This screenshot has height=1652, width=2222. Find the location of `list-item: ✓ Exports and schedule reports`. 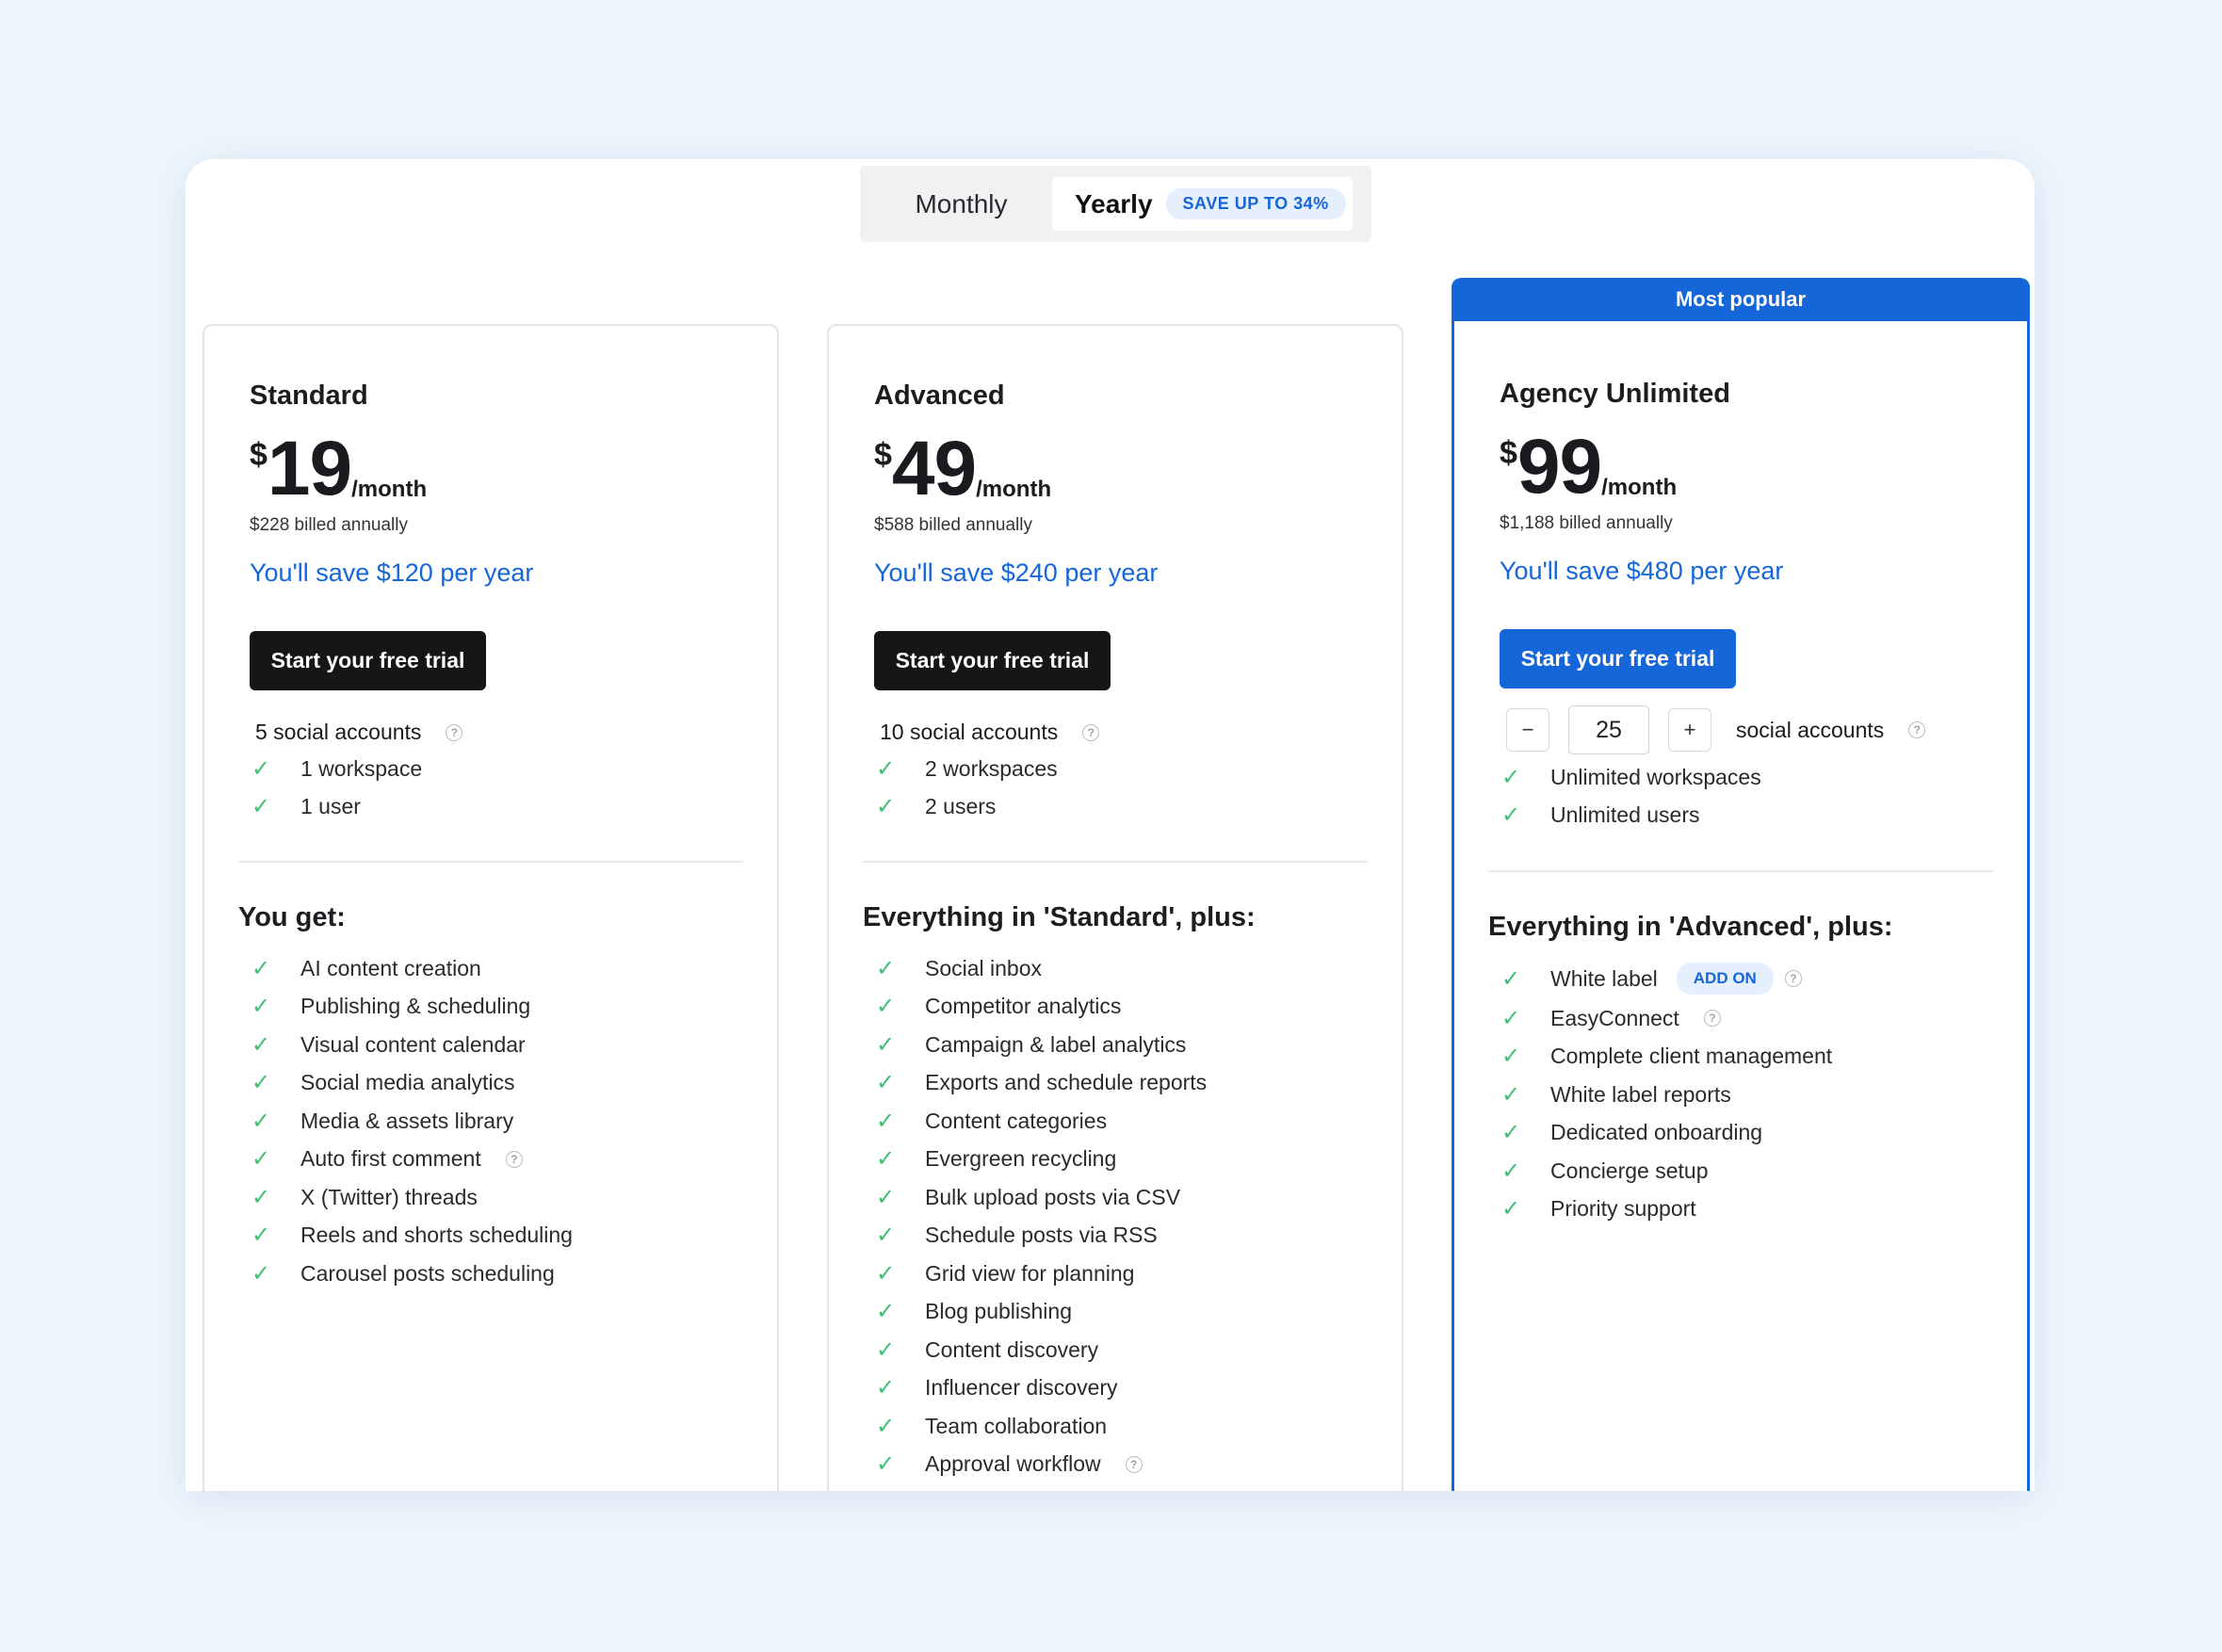

list-item: ✓ Exports and schedule reports is located at coordinates (1042, 1083).